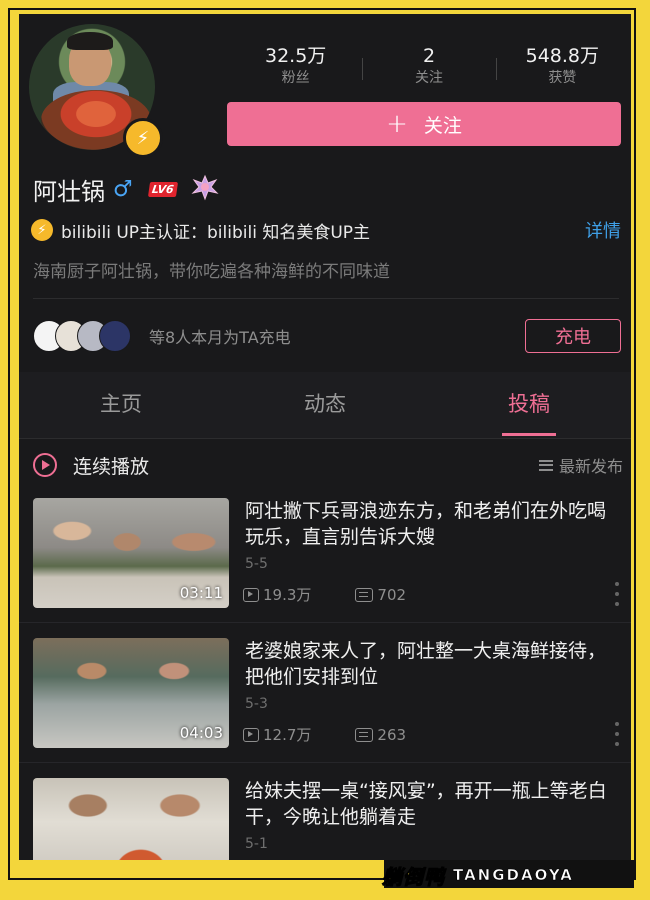 The height and width of the screenshot is (900, 650). I want to click on duration: 03:11, so click(201, 593).